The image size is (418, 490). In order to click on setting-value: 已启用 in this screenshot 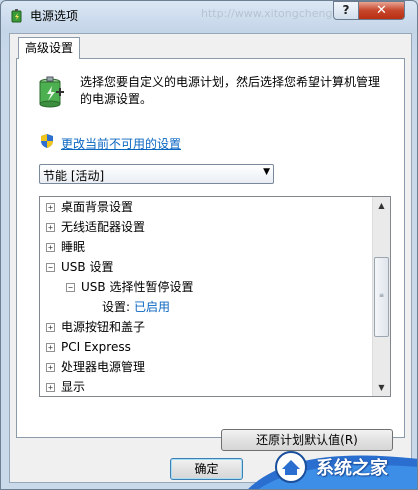, I will do `click(152, 307)`.